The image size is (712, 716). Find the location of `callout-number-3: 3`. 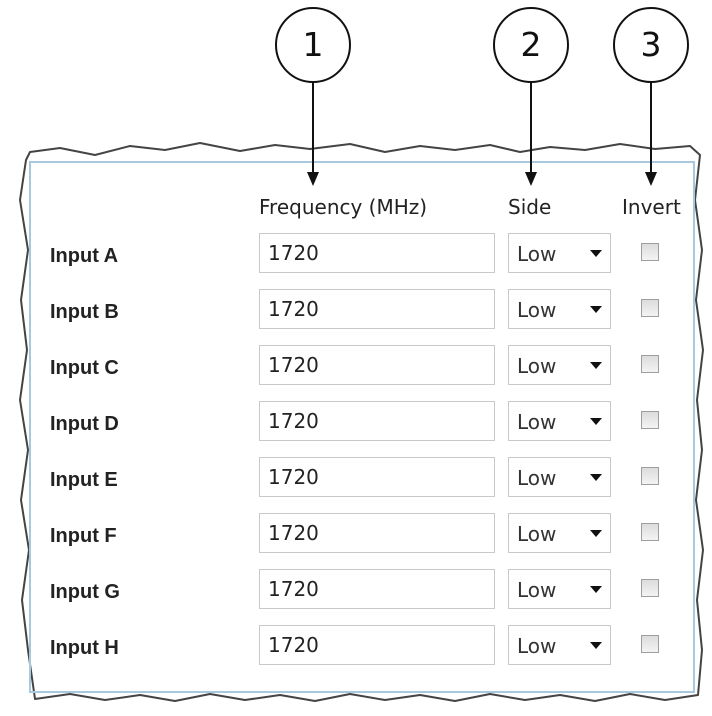

callout-number-3: 3 is located at coordinates (651, 44).